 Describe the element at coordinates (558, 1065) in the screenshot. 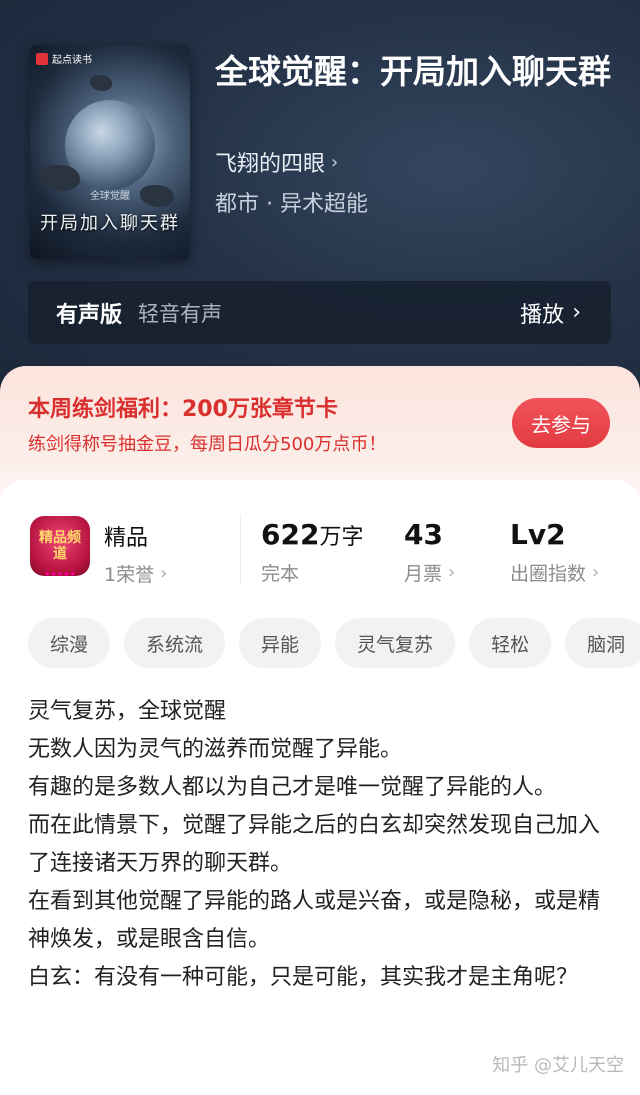

I see `watermark: 知乎 @艾儿天空` at that location.